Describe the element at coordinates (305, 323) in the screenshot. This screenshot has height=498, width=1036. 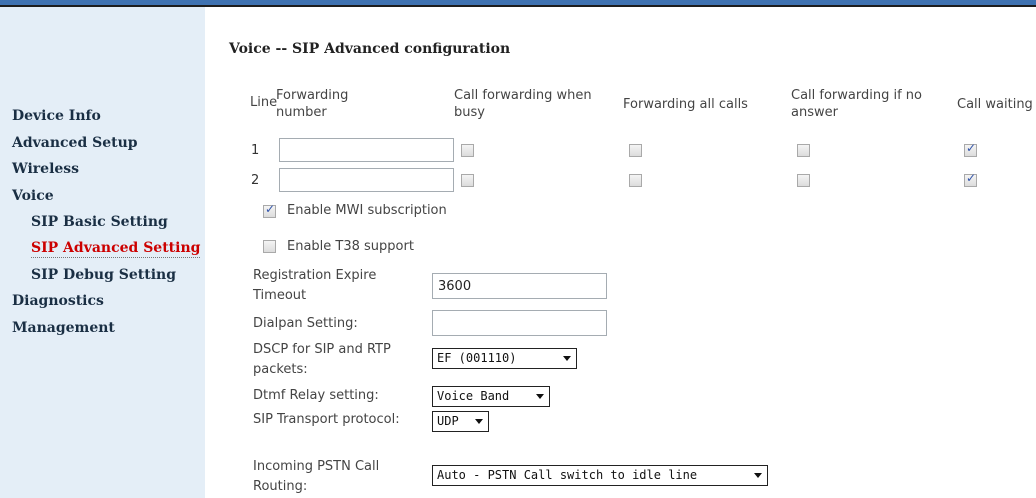
I see `dialplan-label: Dialpan Setting:` at that location.